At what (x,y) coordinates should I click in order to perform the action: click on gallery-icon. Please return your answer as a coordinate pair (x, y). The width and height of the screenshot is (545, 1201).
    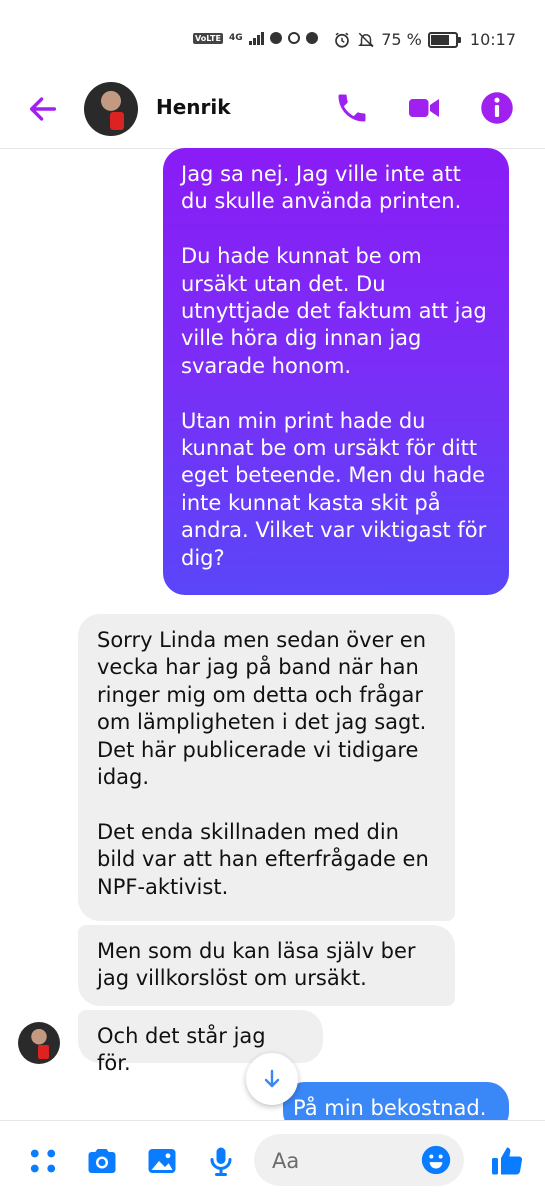
    Looking at the image, I should click on (162, 1161).